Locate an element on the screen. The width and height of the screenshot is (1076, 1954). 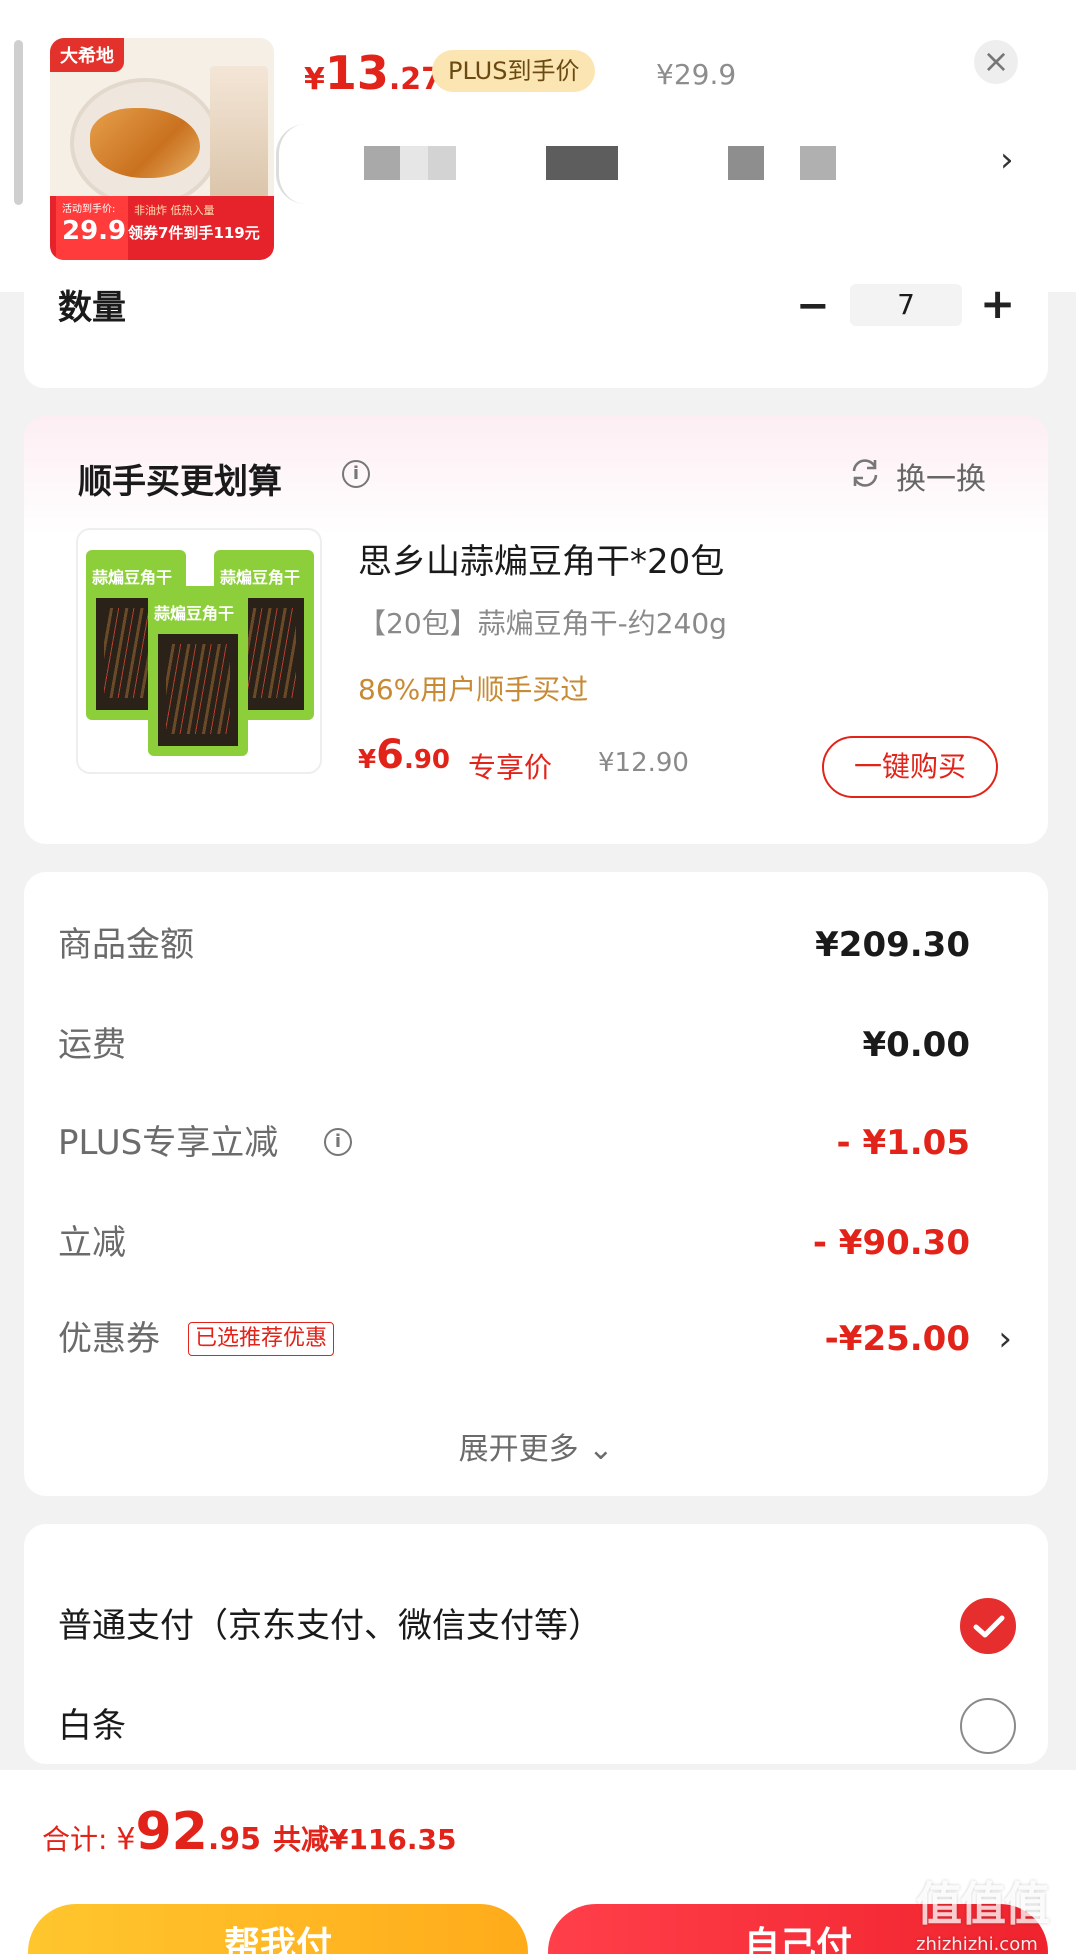
recommended-product-image: 蒜煸豆角干 蒜煸豆角干 蒜煸豆角干 is located at coordinates (199, 651).